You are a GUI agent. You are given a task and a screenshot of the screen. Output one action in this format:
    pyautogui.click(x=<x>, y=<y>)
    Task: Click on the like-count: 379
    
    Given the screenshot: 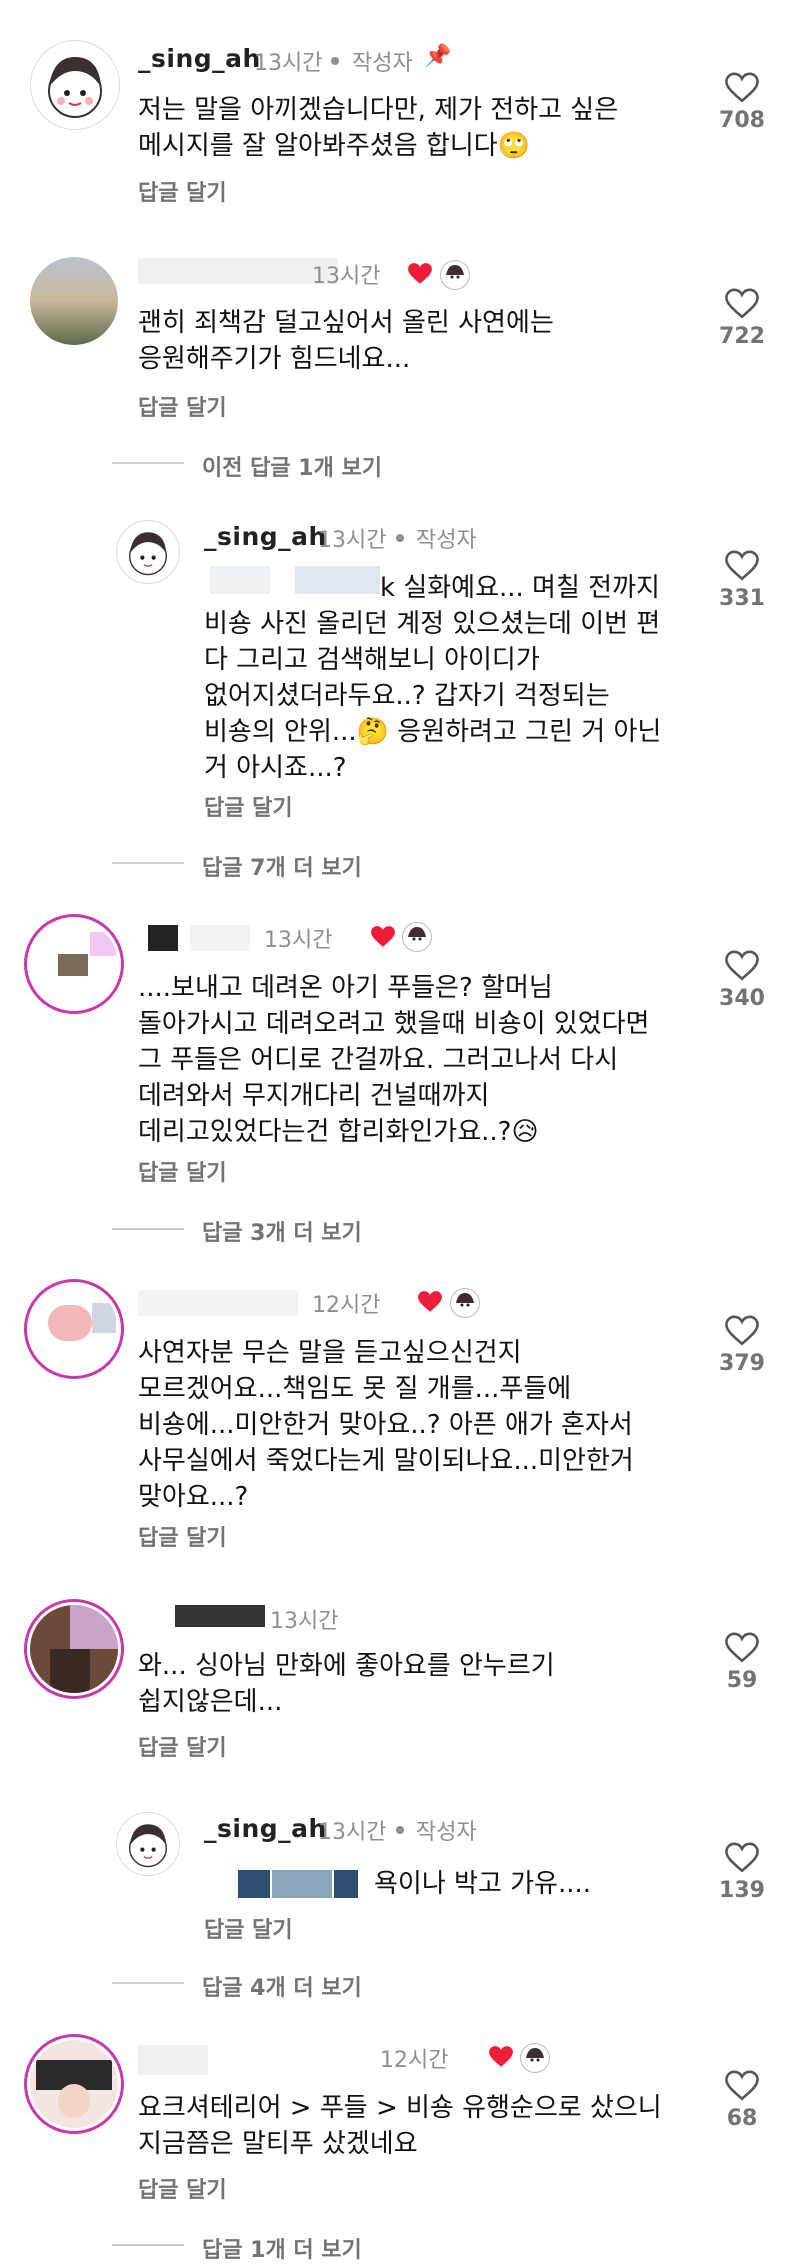 What is the action you would take?
    pyautogui.click(x=742, y=1363)
    